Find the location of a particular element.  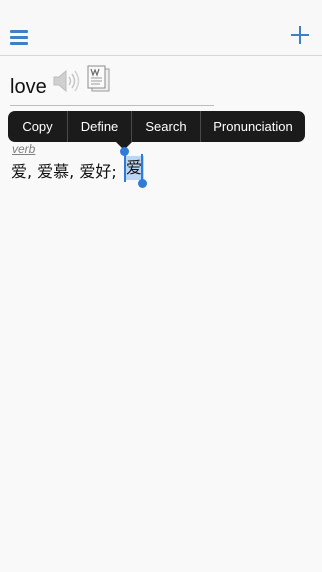

status-bar-area is located at coordinates (161, 10).